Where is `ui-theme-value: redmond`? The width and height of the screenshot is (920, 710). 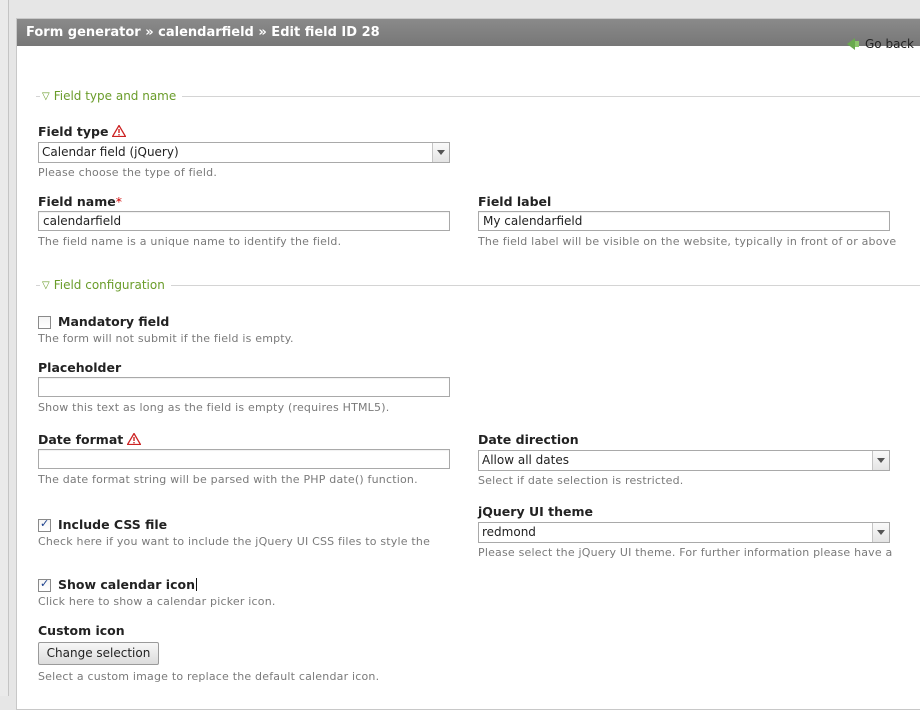
ui-theme-value: redmond is located at coordinates (509, 532).